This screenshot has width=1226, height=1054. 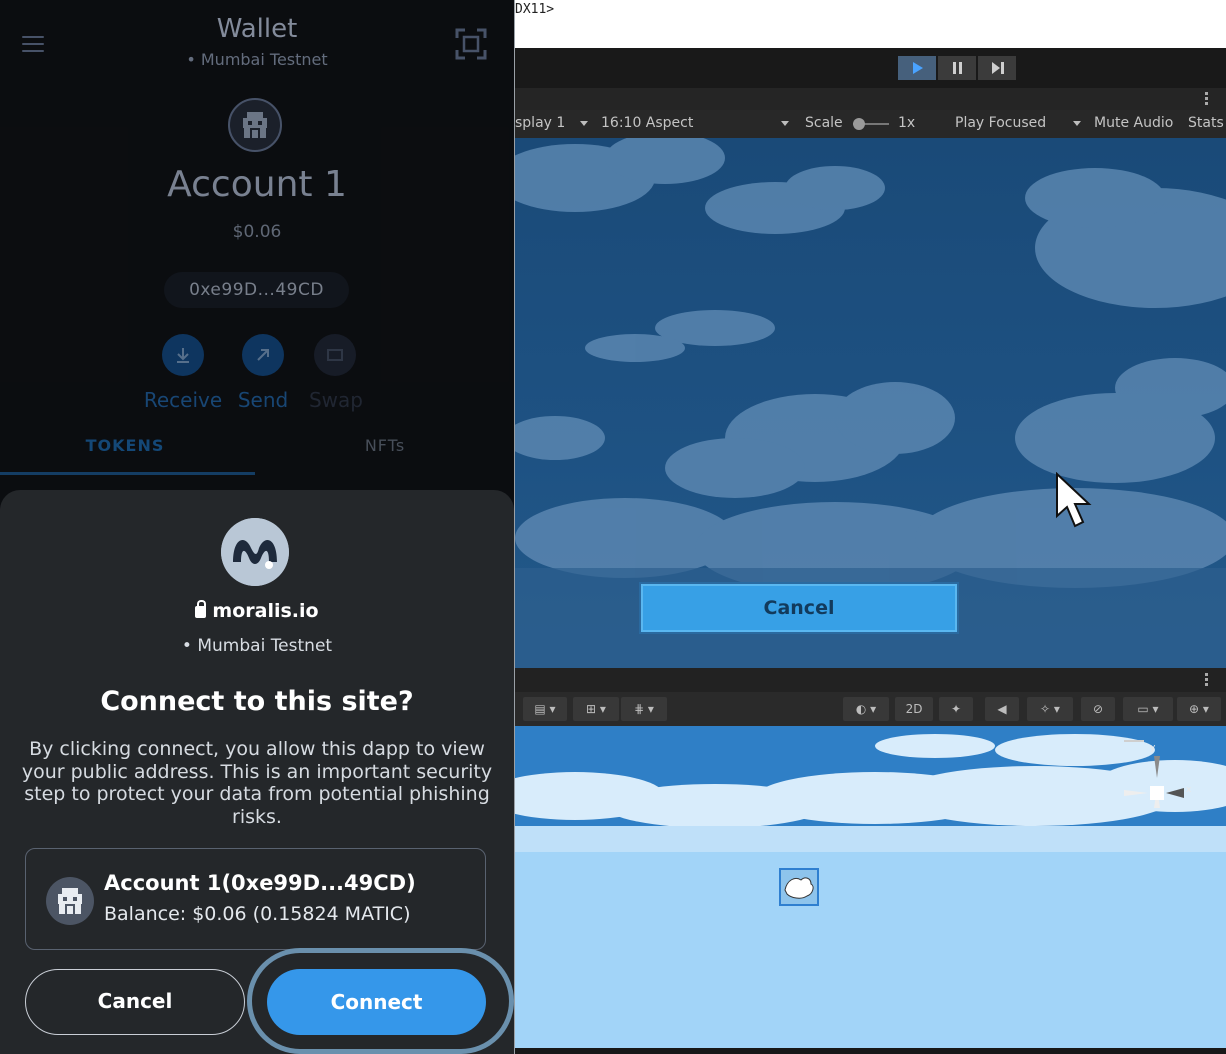 I want to click on receive-button, so click(x=183, y=355).